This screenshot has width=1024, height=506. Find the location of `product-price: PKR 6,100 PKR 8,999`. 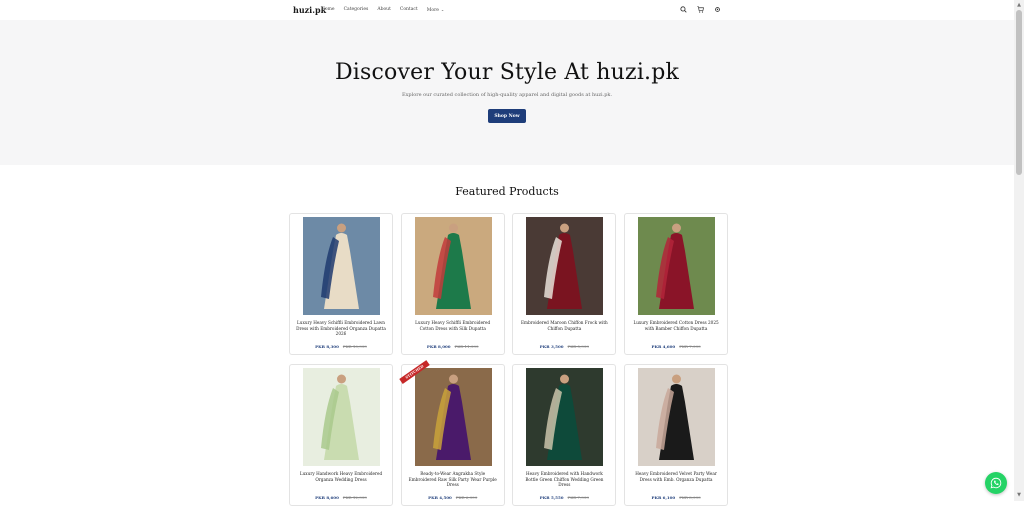

product-price: PKR 6,100 PKR 8,999 is located at coordinates (676, 497).